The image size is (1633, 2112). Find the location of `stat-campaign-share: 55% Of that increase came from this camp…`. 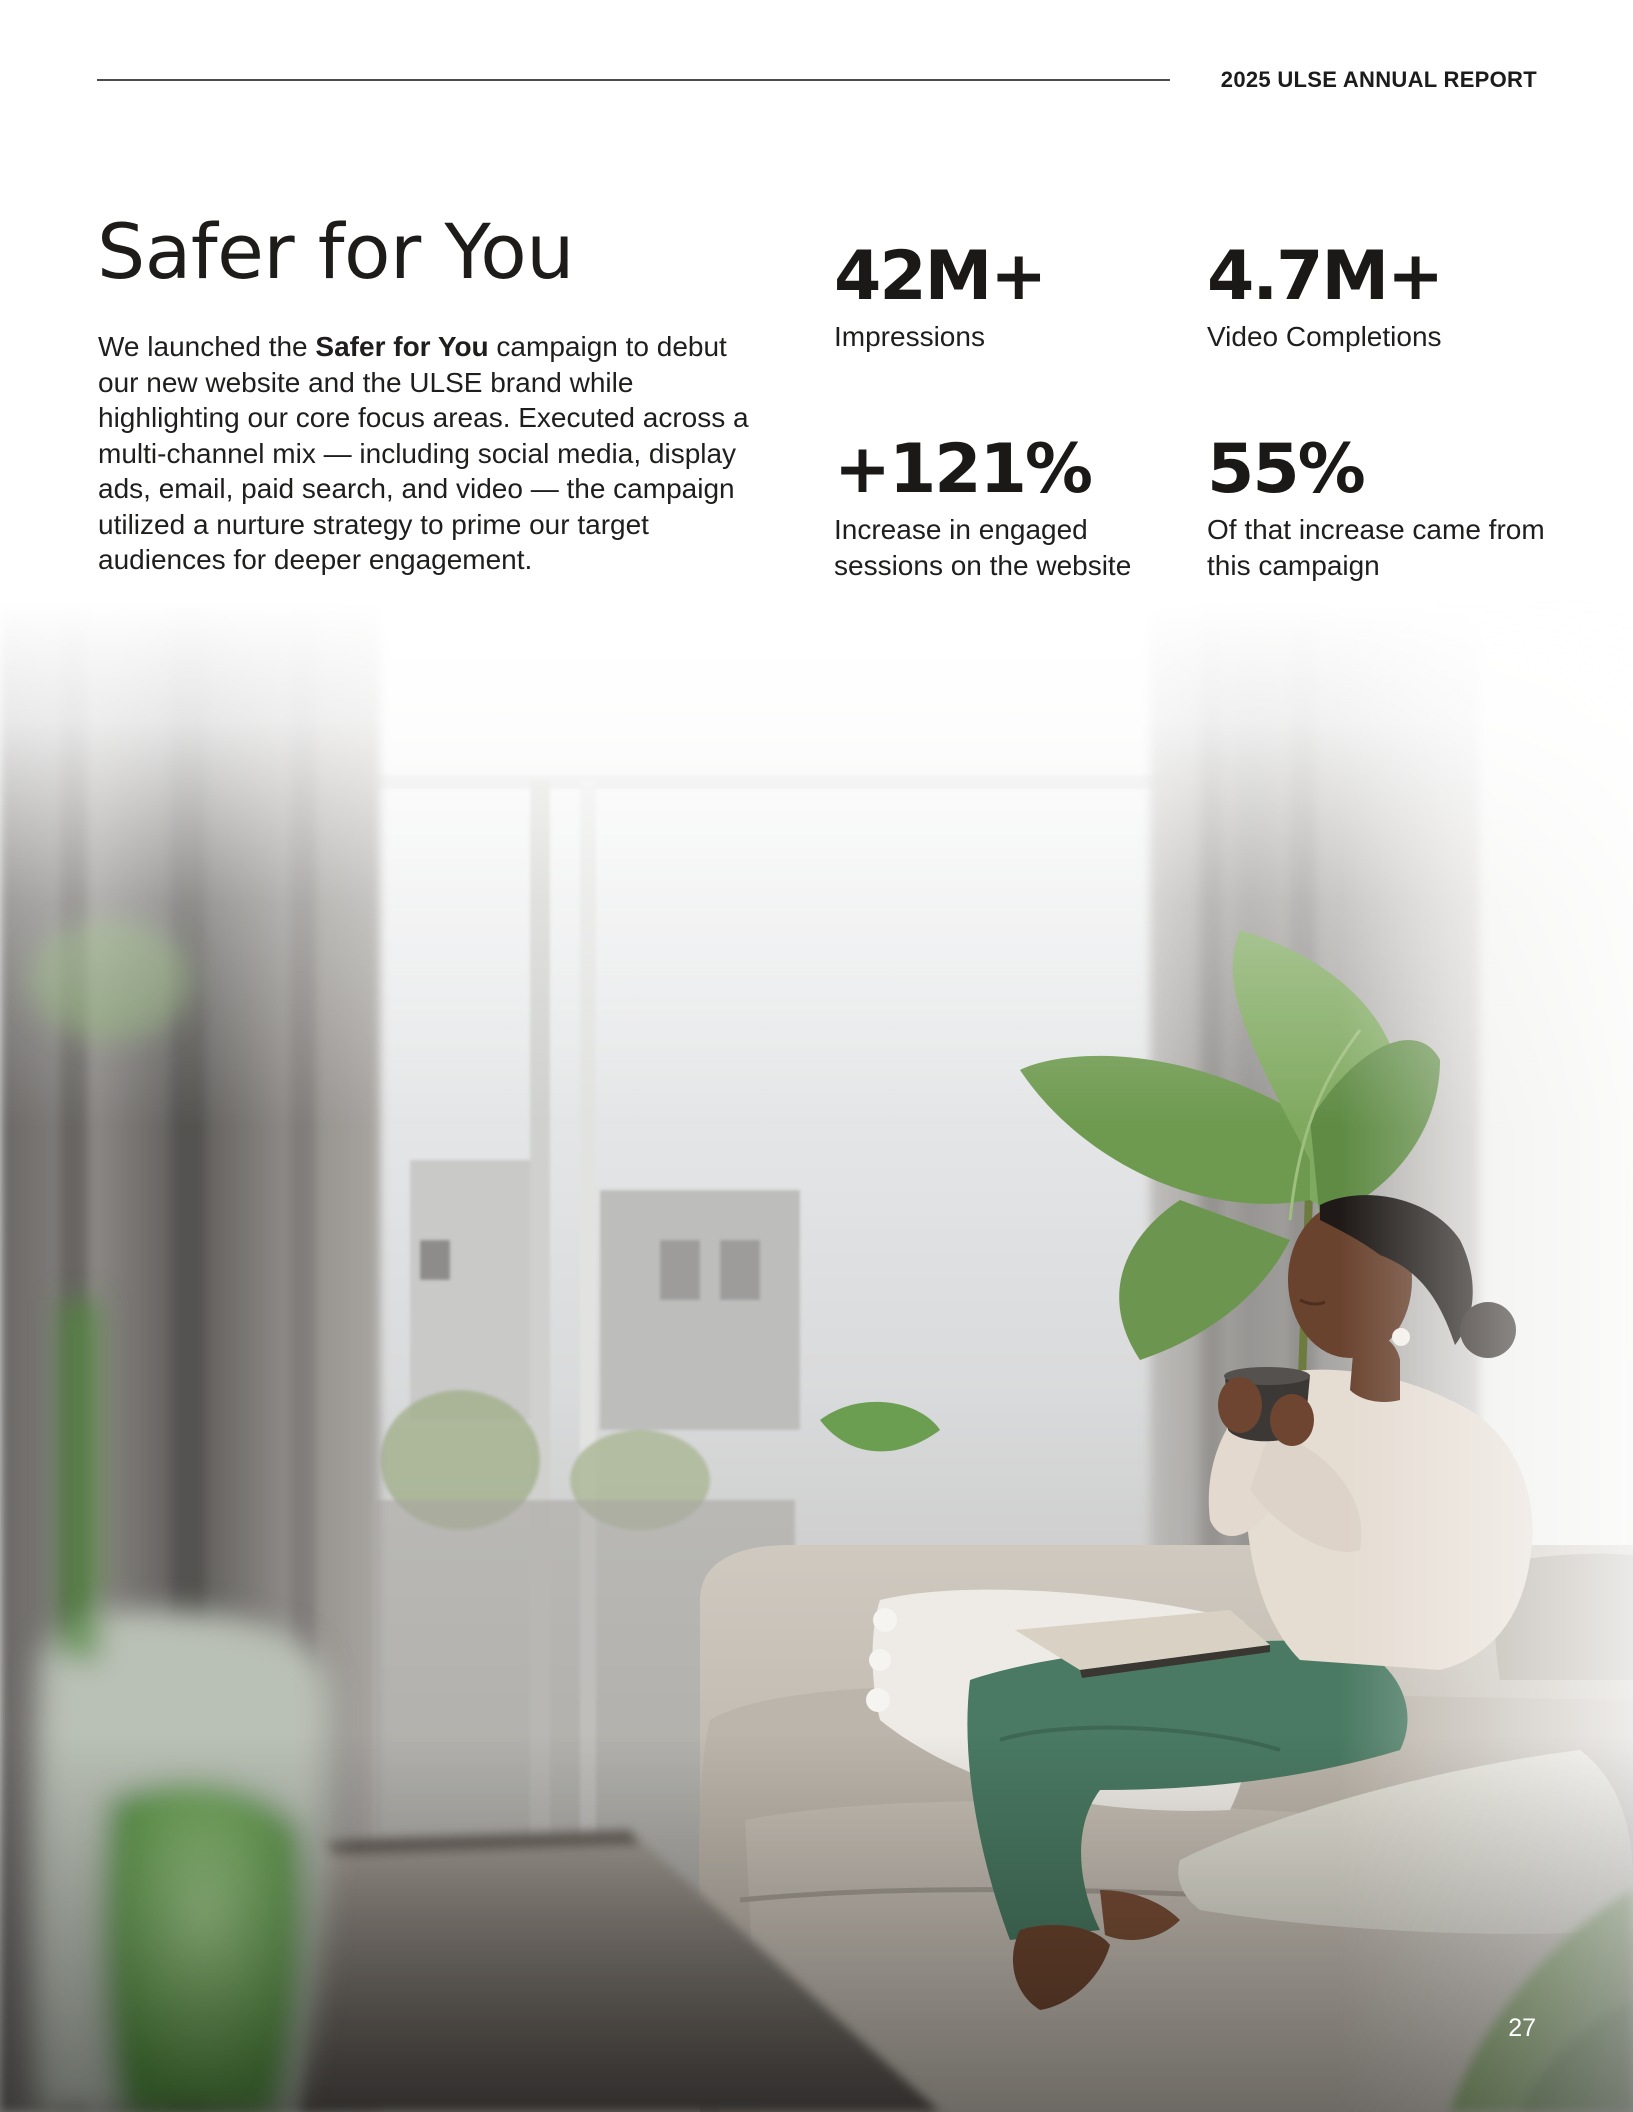

stat-campaign-share: 55% Of that increase came from this camp… is located at coordinates (1377, 507).